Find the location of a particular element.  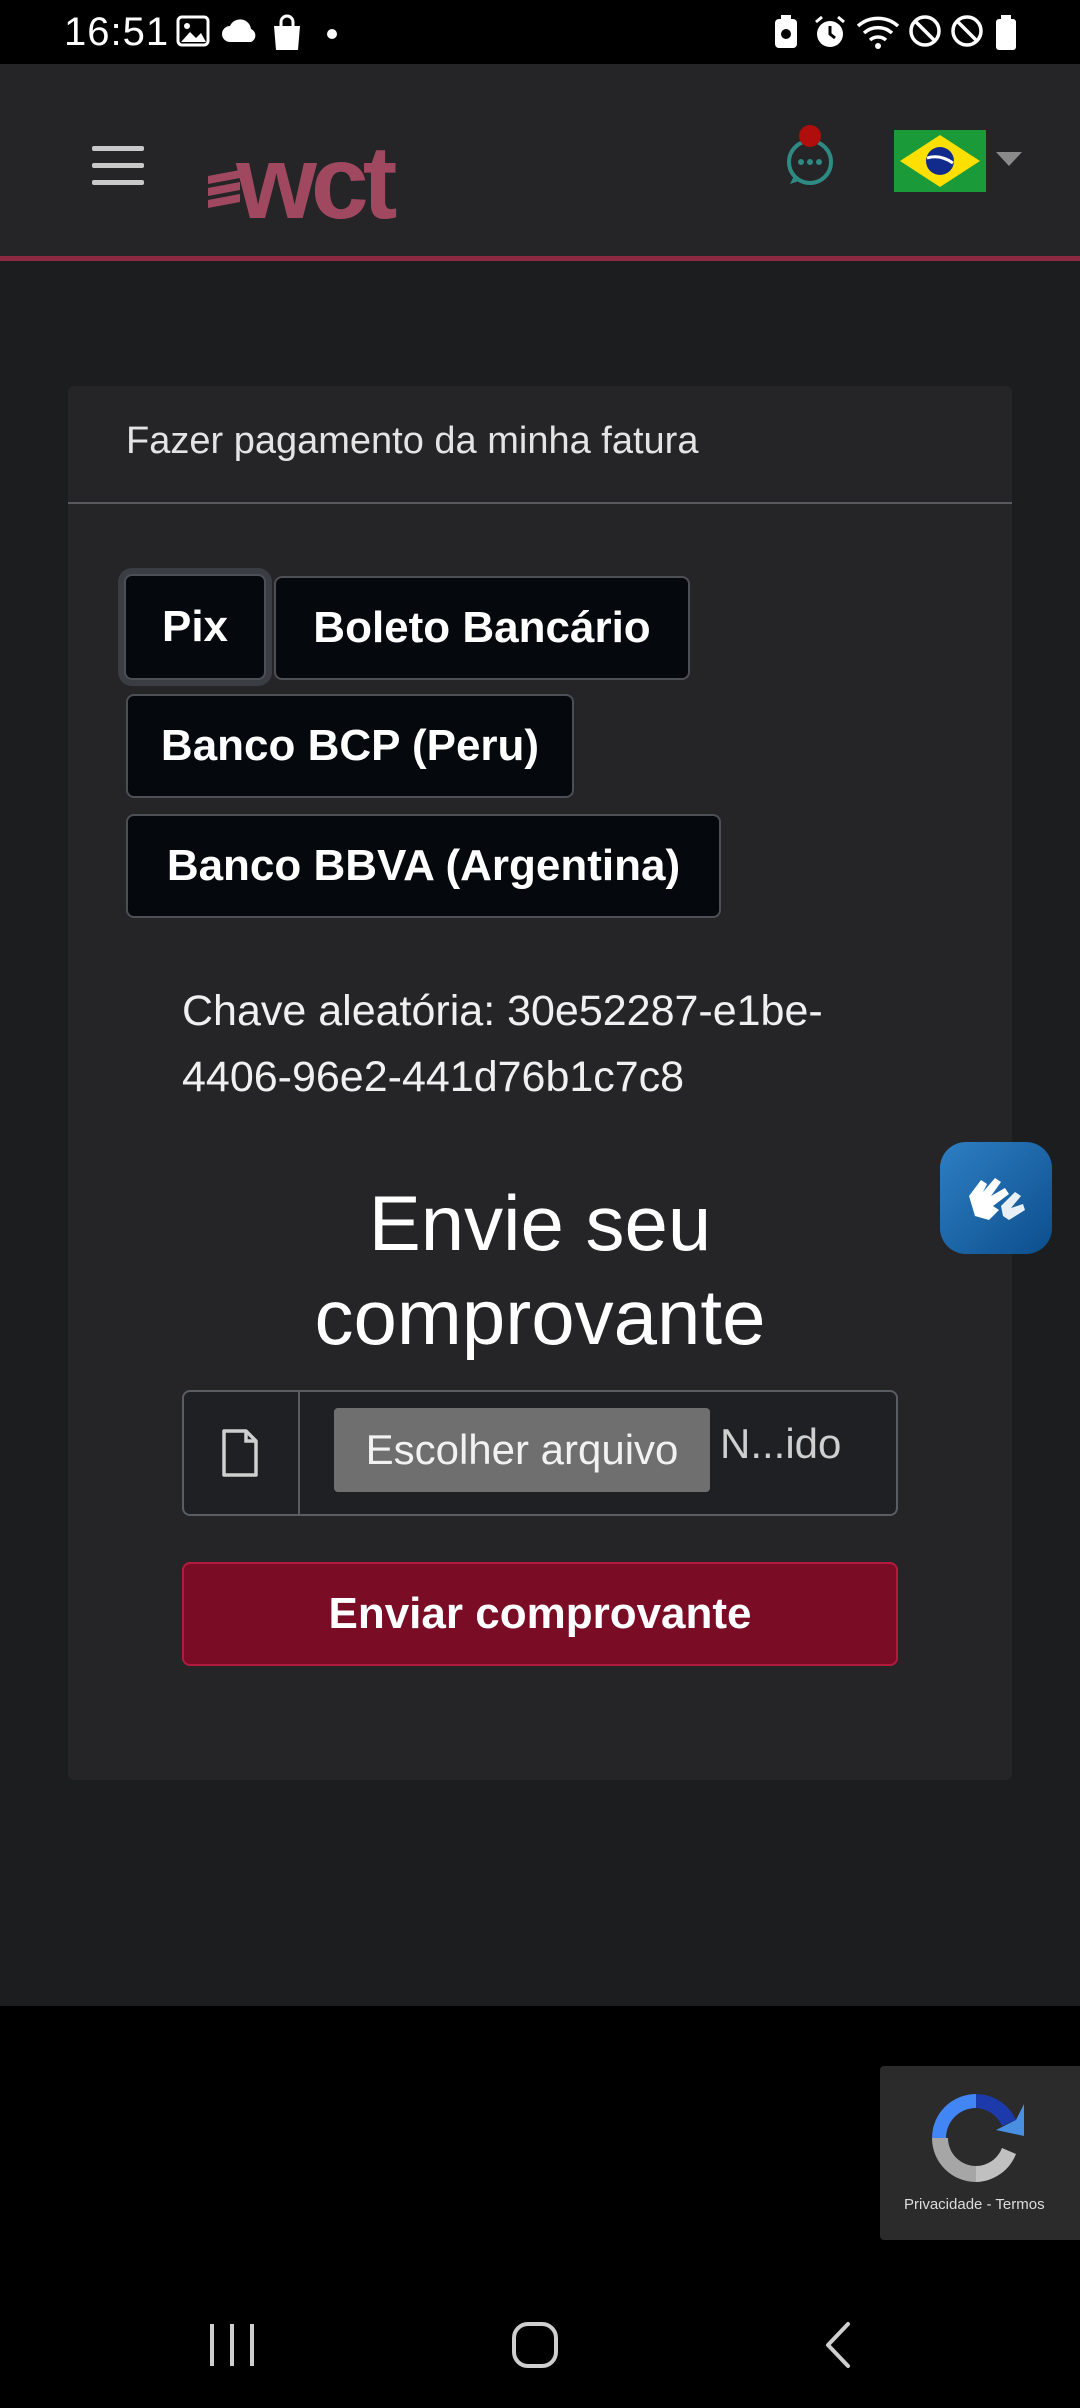

image-icon is located at coordinates (193, 31).